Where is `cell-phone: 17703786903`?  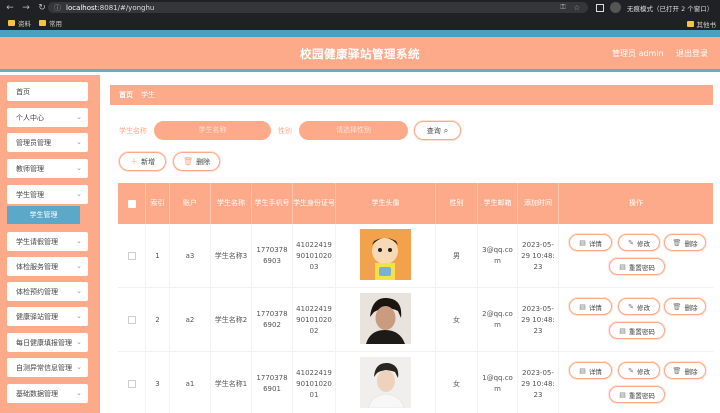 cell-phone: 17703786903 is located at coordinates (272, 256).